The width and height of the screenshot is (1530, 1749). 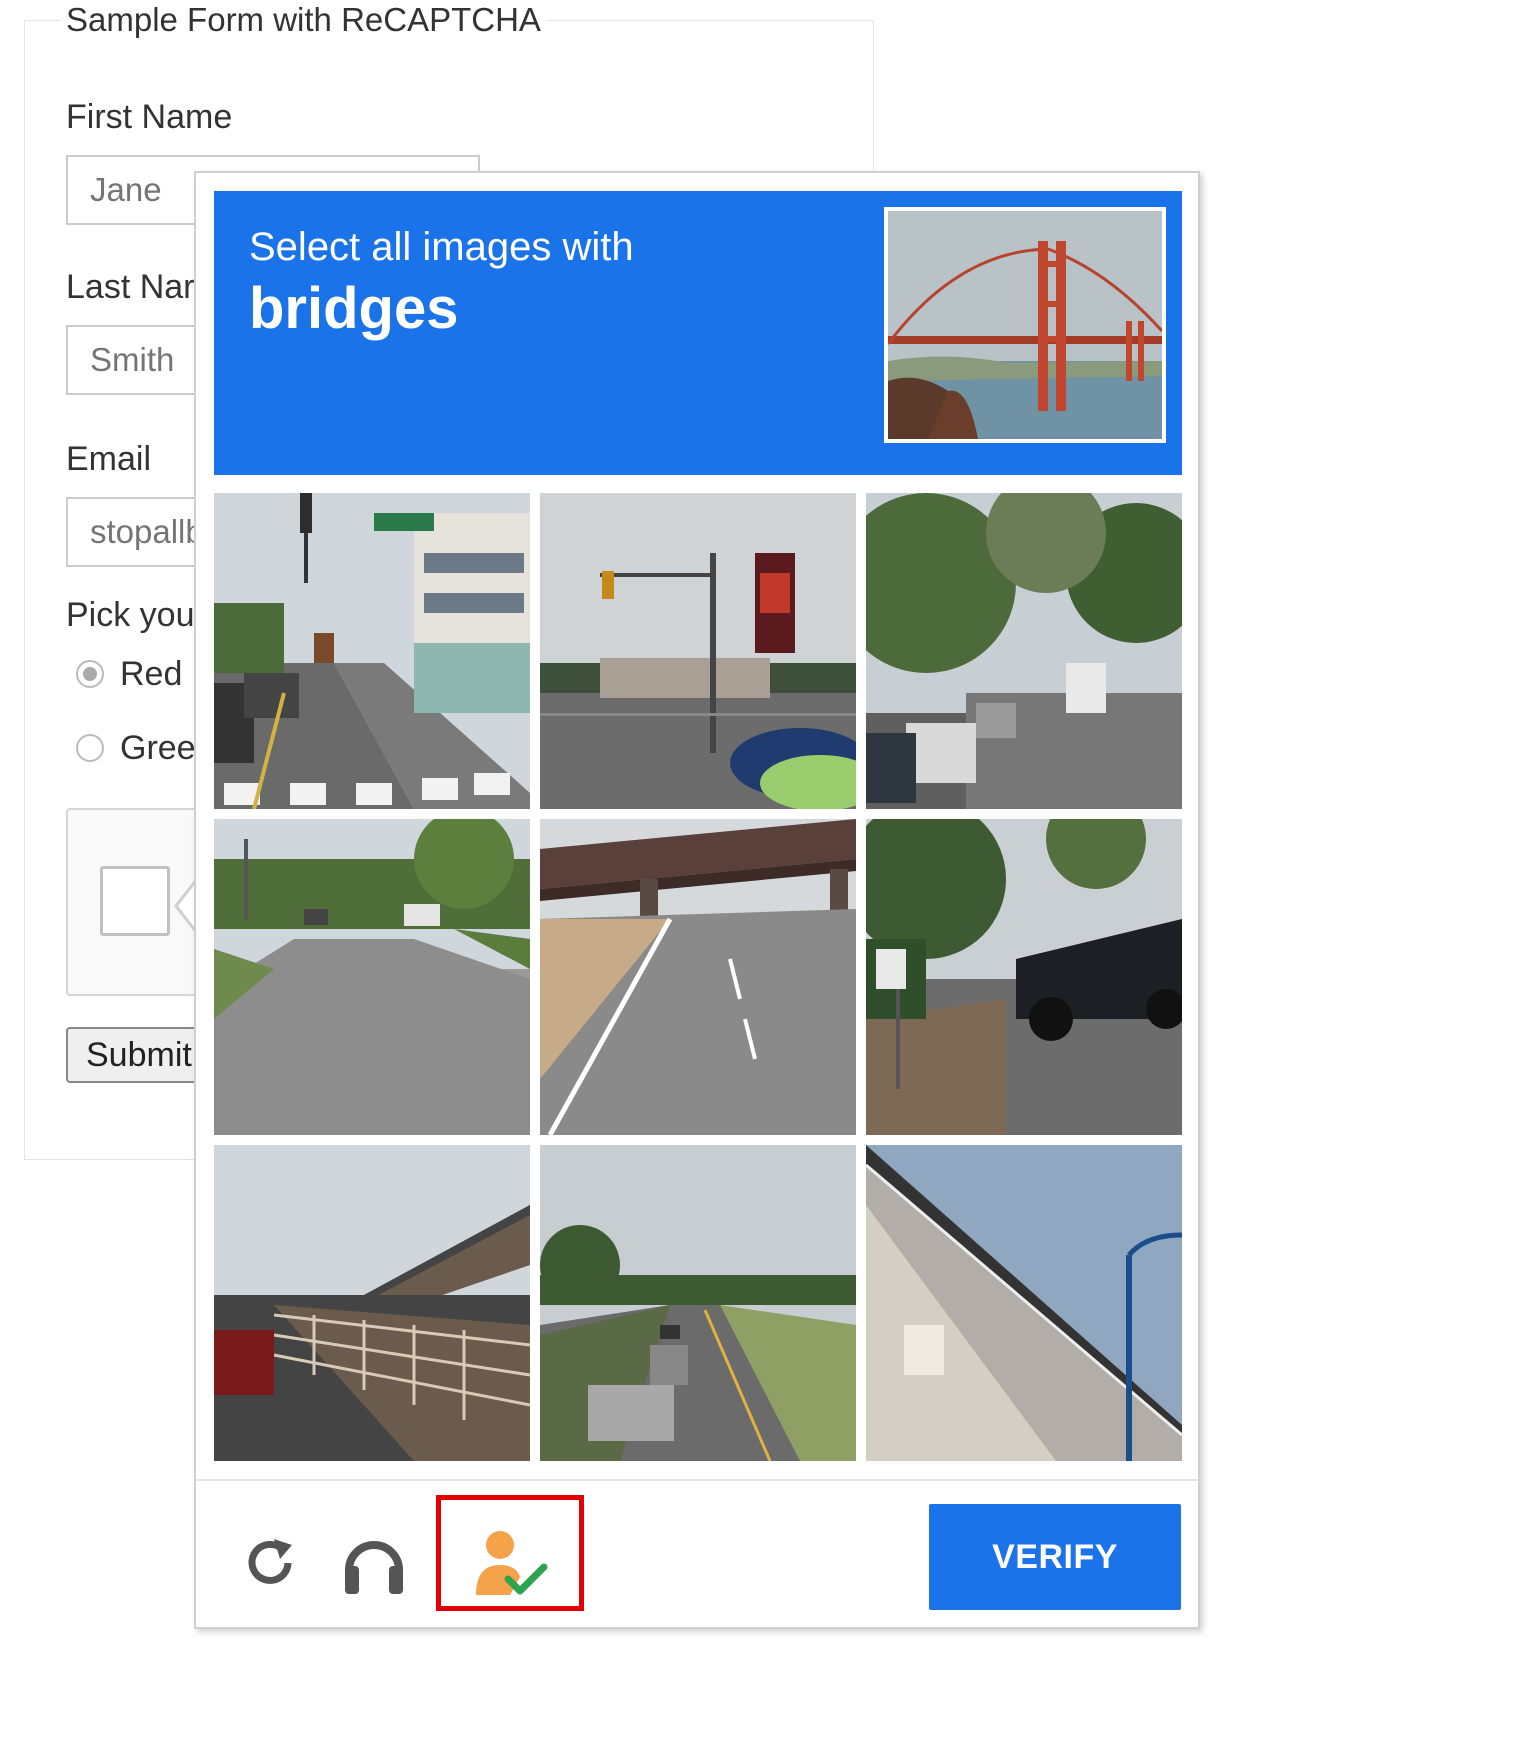 What do you see at coordinates (354, 308) in the screenshot?
I see `challenge-target: bridges` at bounding box center [354, 308].